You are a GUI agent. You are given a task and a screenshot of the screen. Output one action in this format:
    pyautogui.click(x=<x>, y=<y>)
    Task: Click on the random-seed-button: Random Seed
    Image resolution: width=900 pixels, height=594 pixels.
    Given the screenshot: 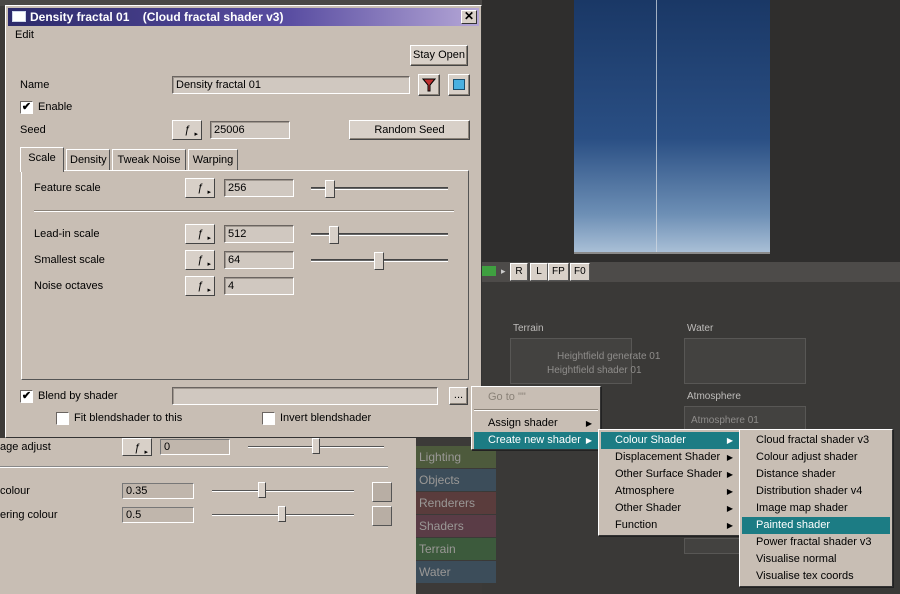 What is the action you would take?
    pyautogui.click(x=409, y=130)
    